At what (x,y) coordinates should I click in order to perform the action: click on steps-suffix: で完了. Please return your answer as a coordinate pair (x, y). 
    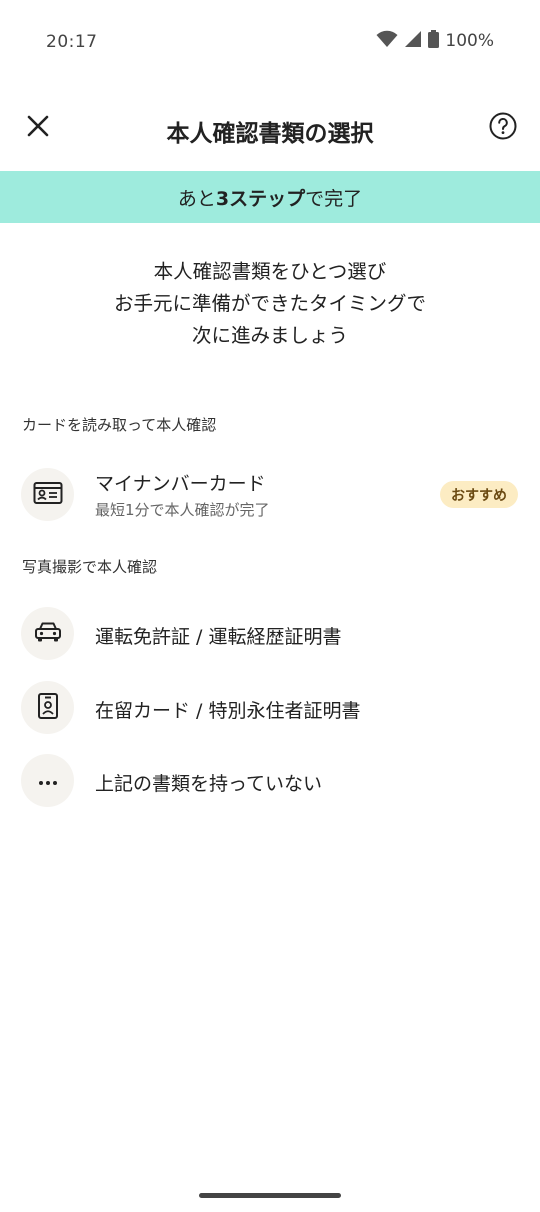
    Looking at the image, I should click on (334, 198).